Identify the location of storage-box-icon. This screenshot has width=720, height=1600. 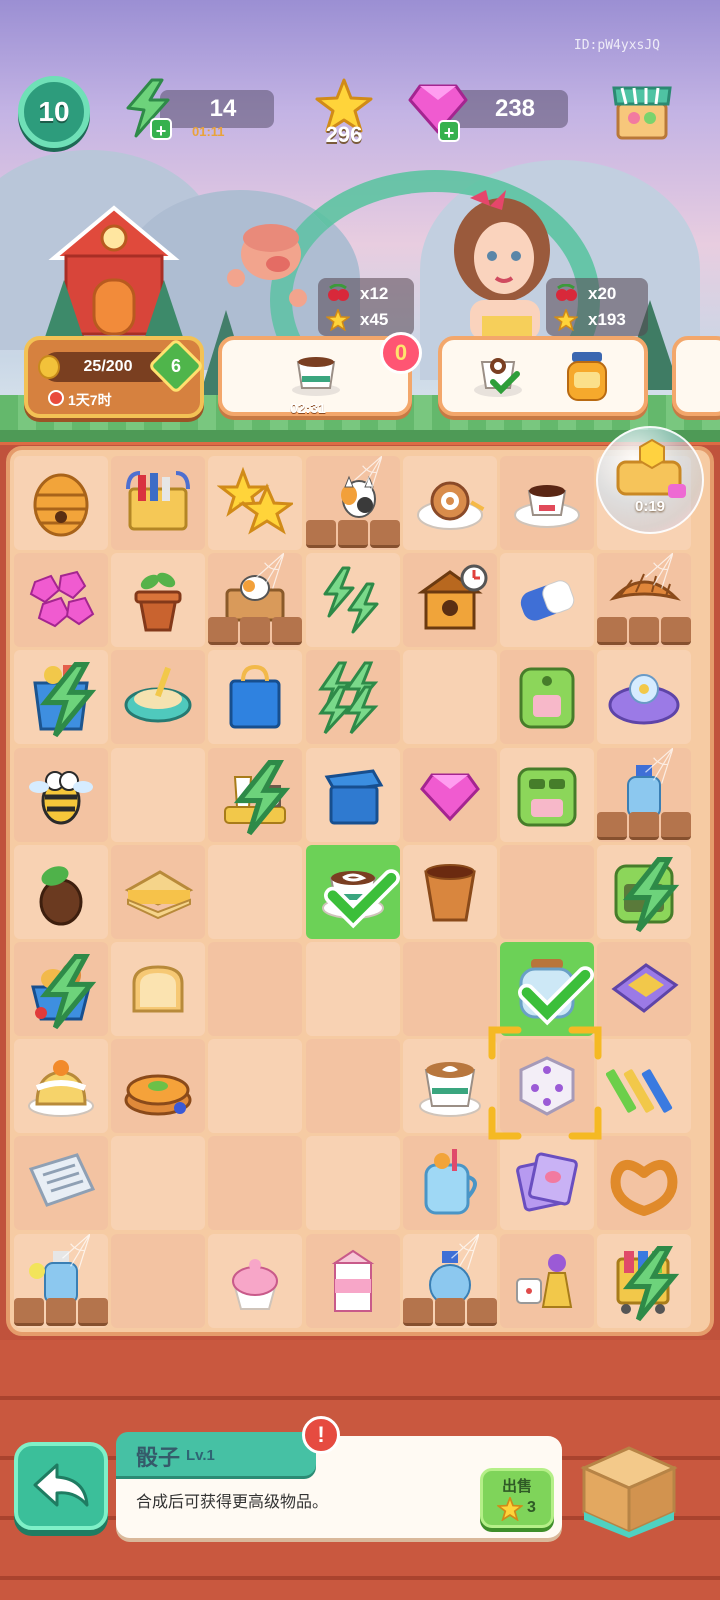
(629, 1483).